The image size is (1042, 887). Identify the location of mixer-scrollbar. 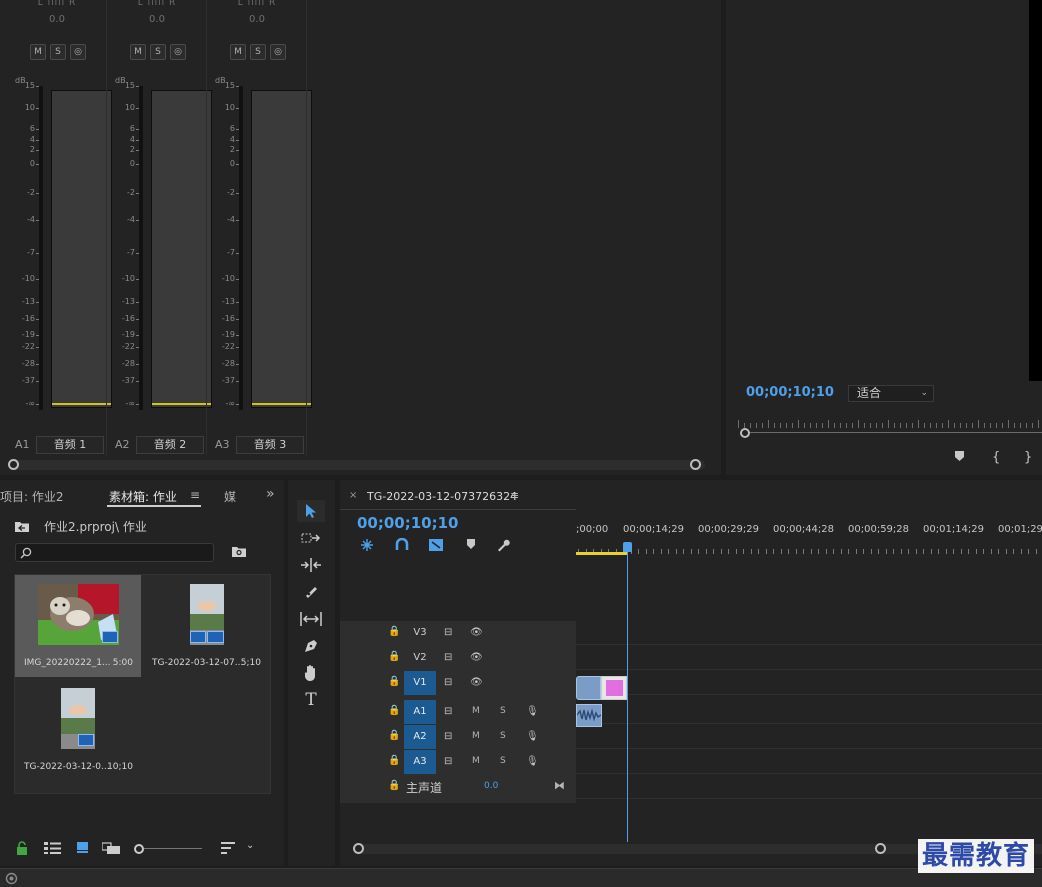
(356, 465).